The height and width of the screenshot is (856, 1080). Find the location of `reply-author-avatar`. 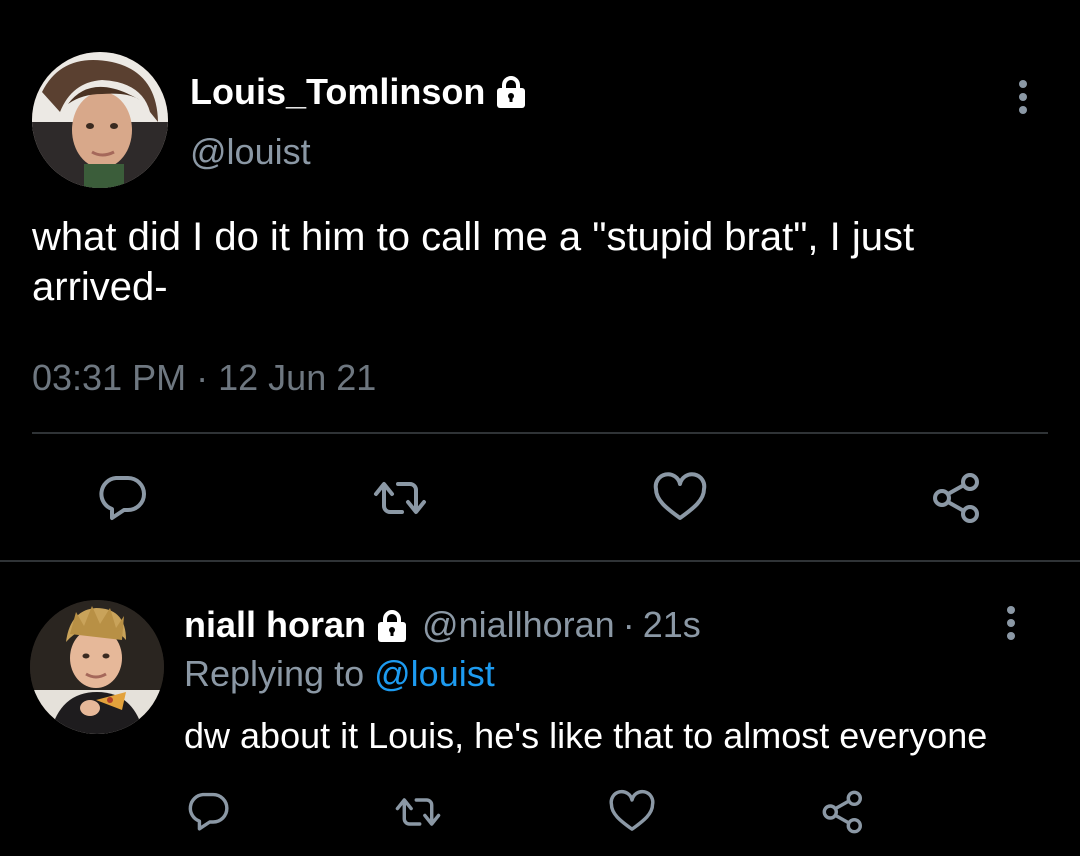

reply-author-avatar is located at coordinates (97, 667).